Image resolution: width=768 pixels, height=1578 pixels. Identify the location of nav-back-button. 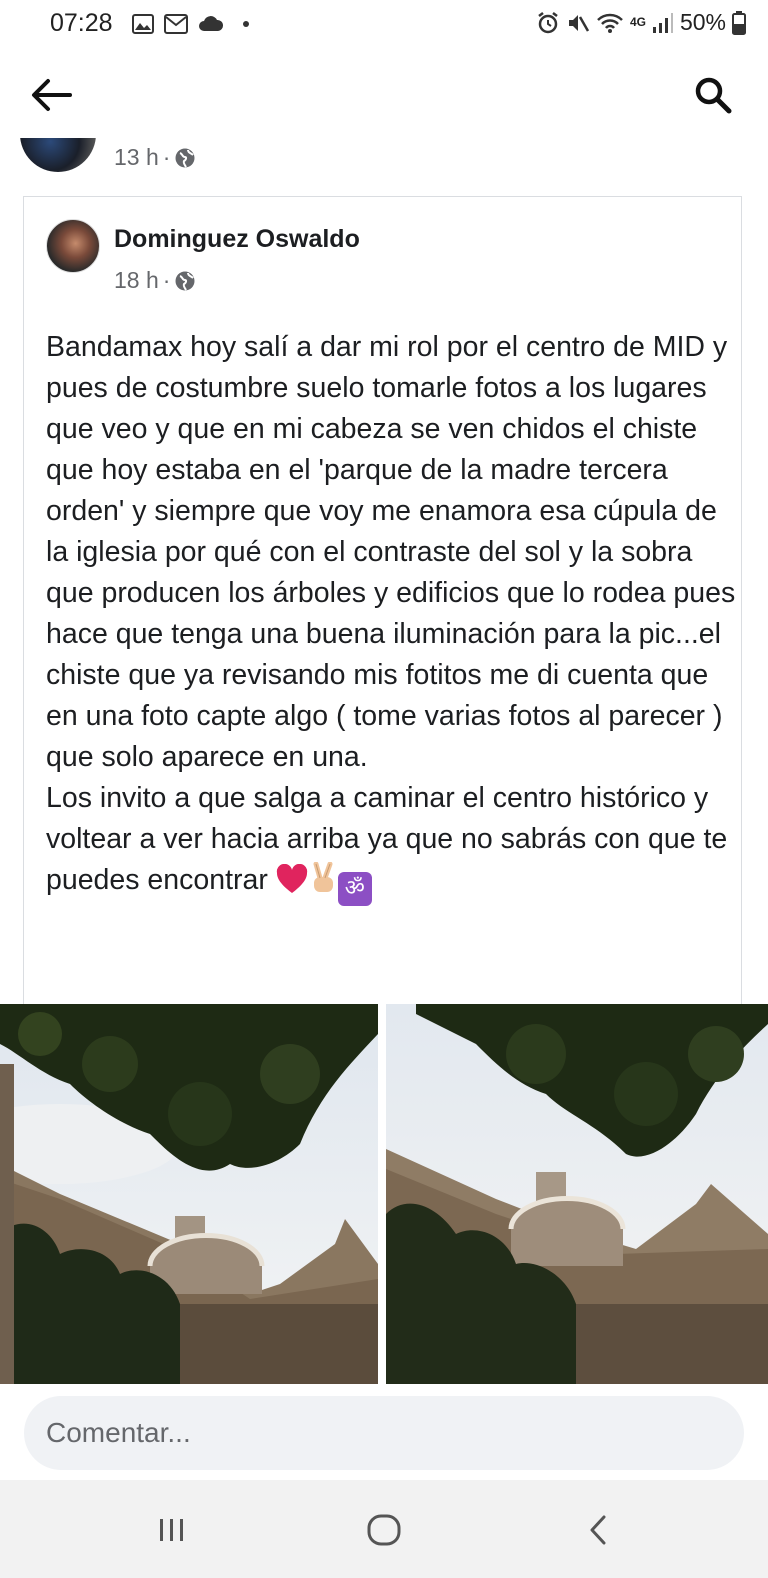
(598, 1530).